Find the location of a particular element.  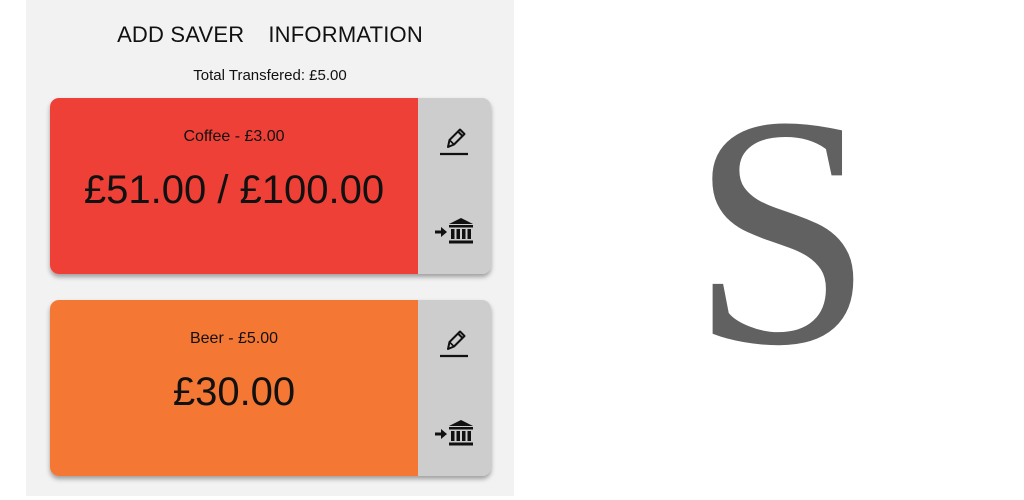

saver-card-body: Beer - £5.00 £30.00 is located at coordinates (234, 388).